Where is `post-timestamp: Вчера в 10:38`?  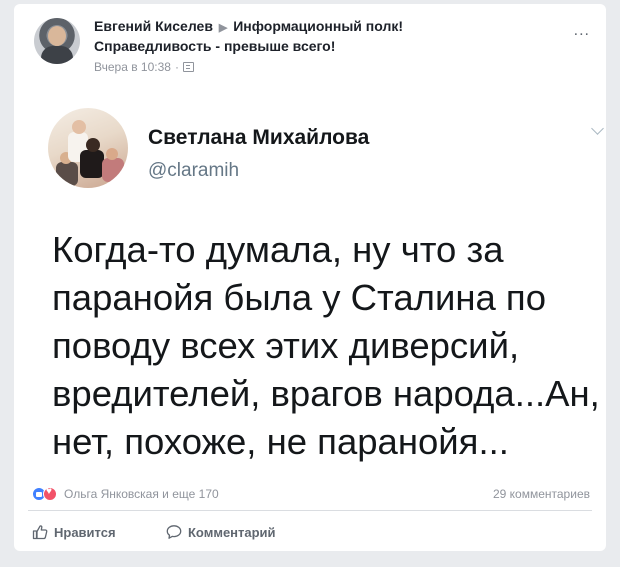 post-timestamp: Вчера в 10:38 is located at coordinates (132, 67).